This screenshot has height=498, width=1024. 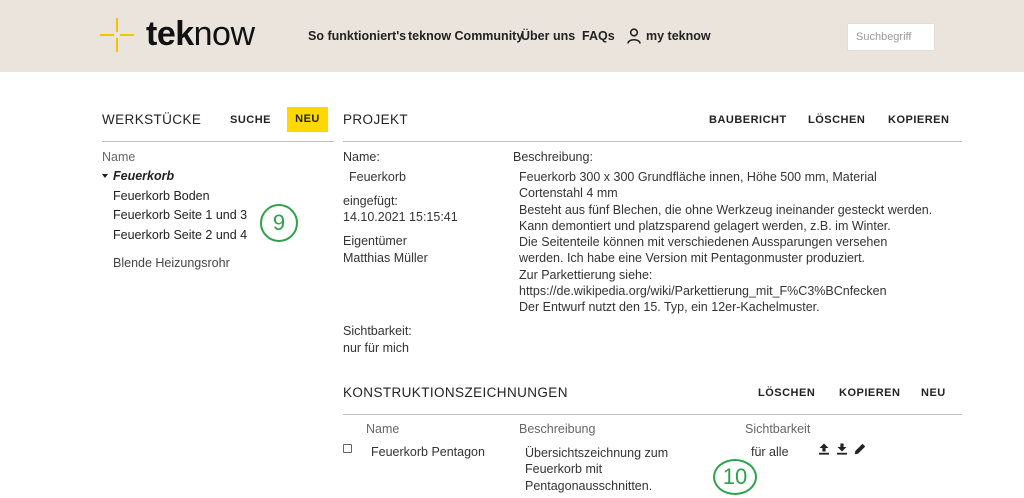 What do you see at coordinates (180, 235) in the screenshot?
I see `tree-item-child: Feuerkorb Seite 2 und 4` at bounding box center [180, 235].